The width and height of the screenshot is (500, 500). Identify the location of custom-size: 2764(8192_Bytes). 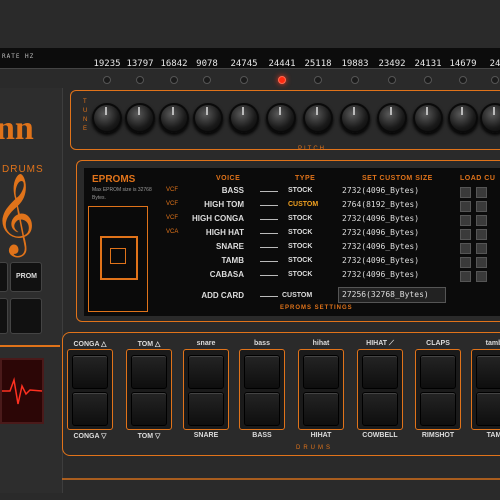
(380, 204).